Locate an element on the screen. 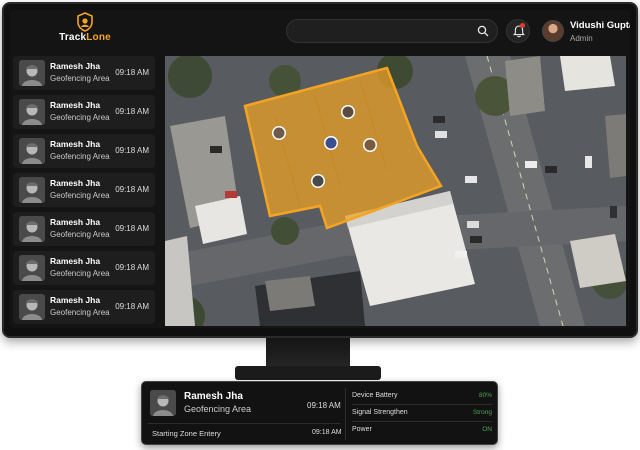 The height and width of the screenshot is (450, 640). monitor-stand-base is located at coordinates (308, 373).